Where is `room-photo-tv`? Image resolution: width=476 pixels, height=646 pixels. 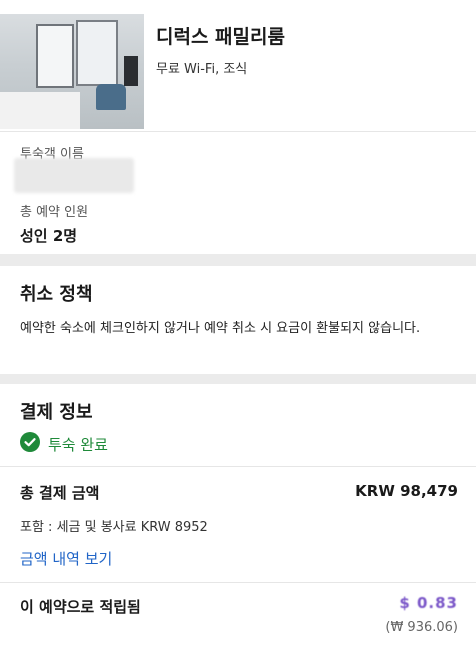 room-photo-tv is located at coordinates (131, 71).